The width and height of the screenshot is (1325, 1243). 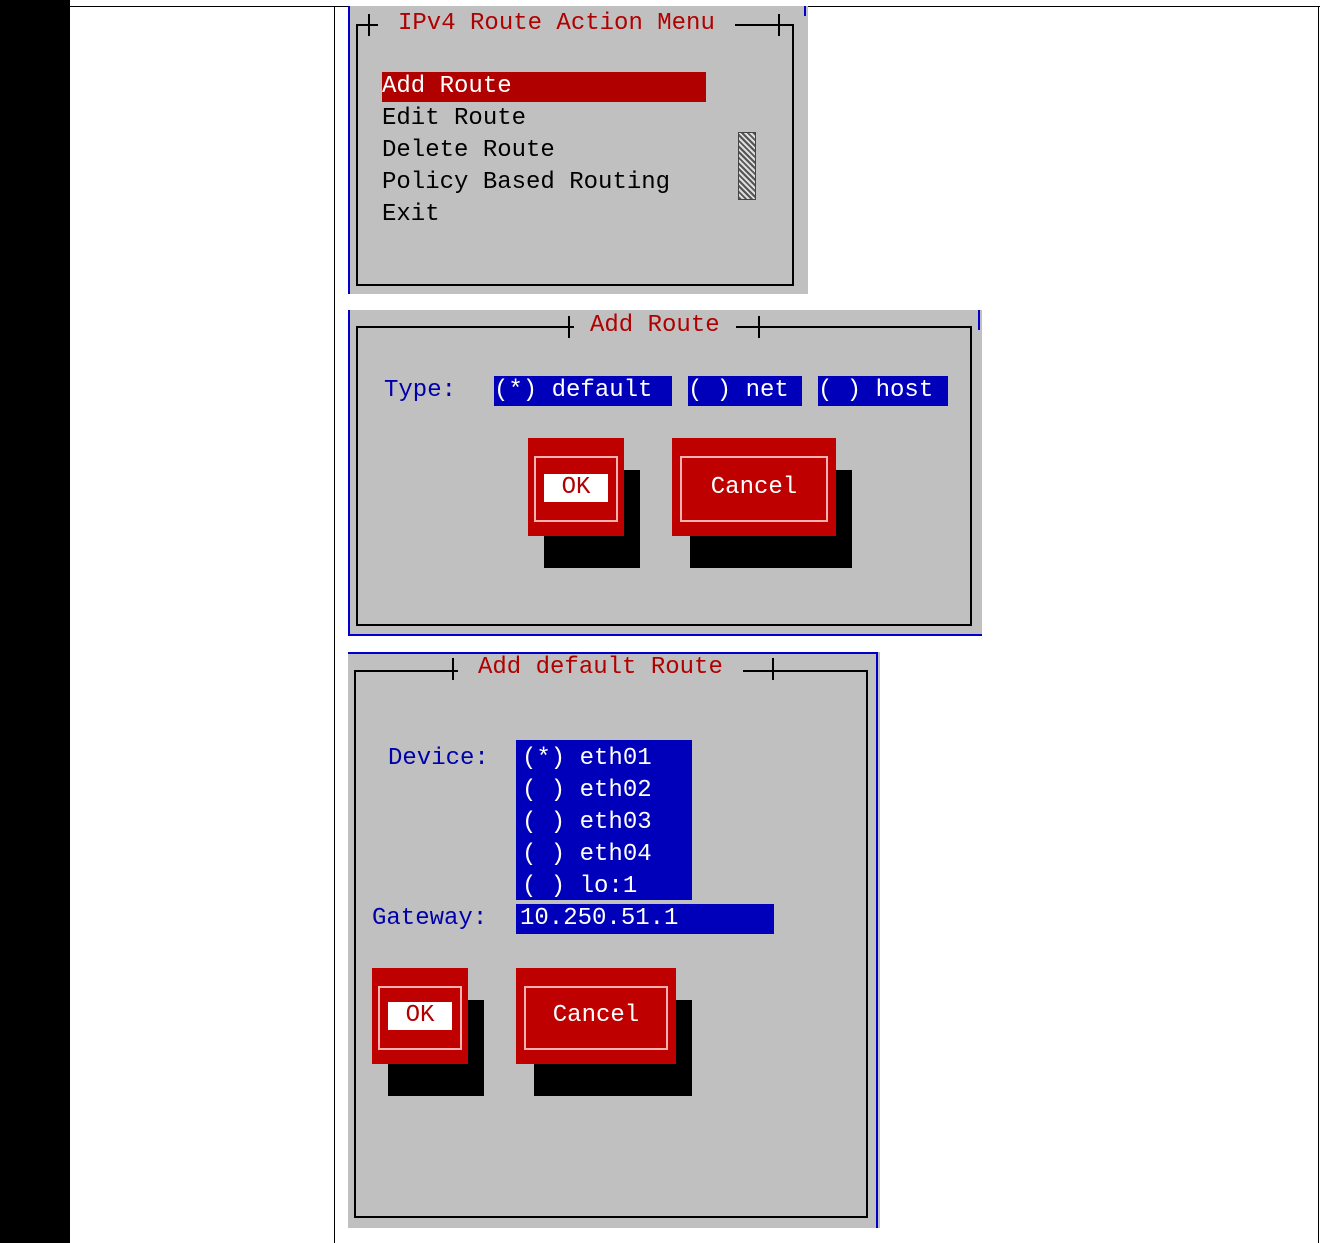 What do you see at coordinates (430, 918) in the screenshot?
I see `gateway-label: Gateway:` at bounding box center [430, 918].